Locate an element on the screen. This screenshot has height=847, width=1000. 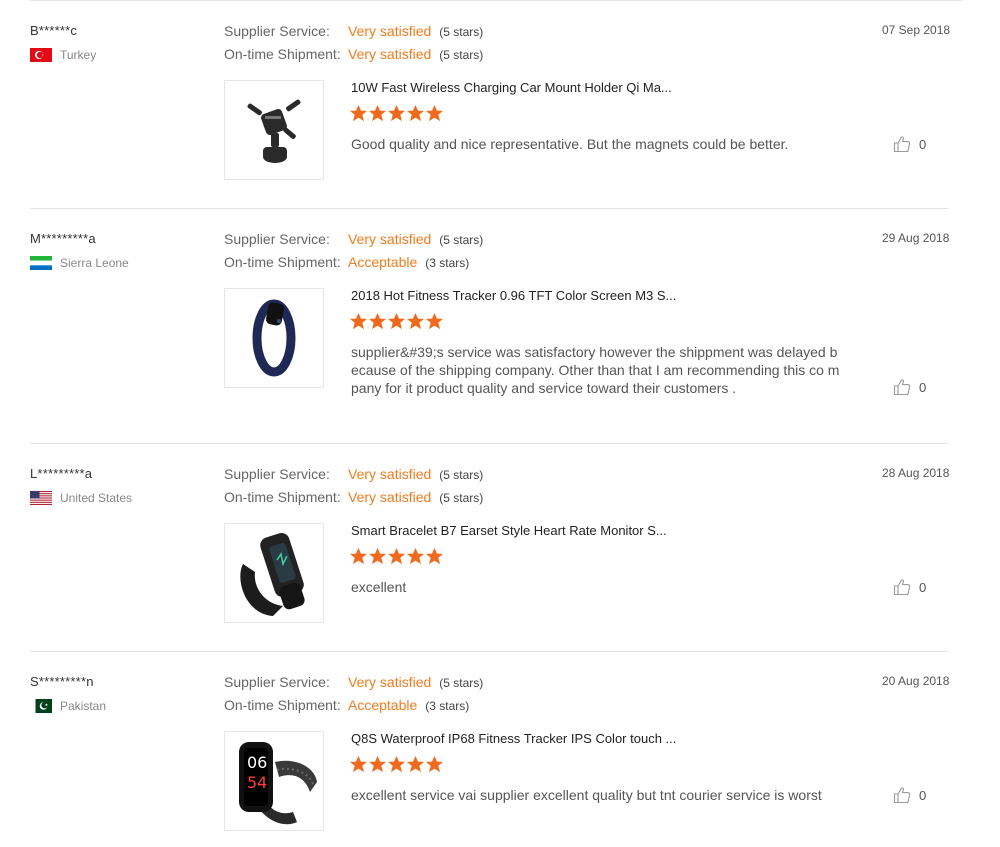
review-date: 29 Aug 2018 is located at coordinates (916, 238).